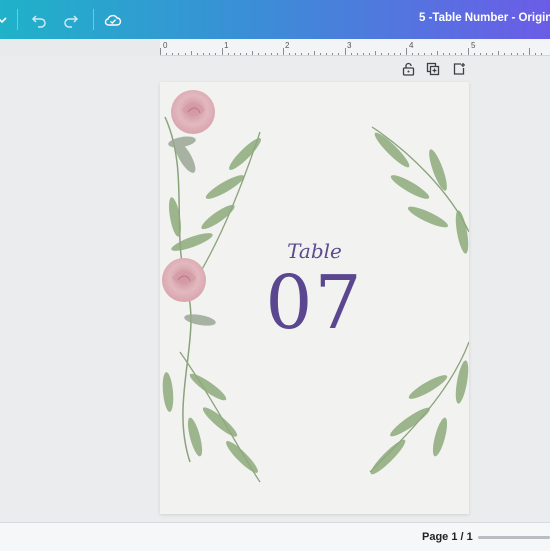 The image size is (550, 551). Describe the element at coordinates (433, 69) in the screenshot. I see `duplicate-page-icon` at that location.